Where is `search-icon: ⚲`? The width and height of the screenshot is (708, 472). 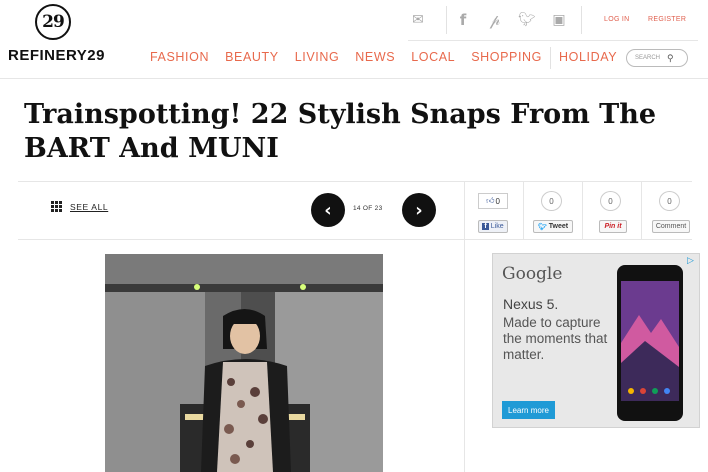
search-icon: ⚲ is located at coordinates (670, 58).